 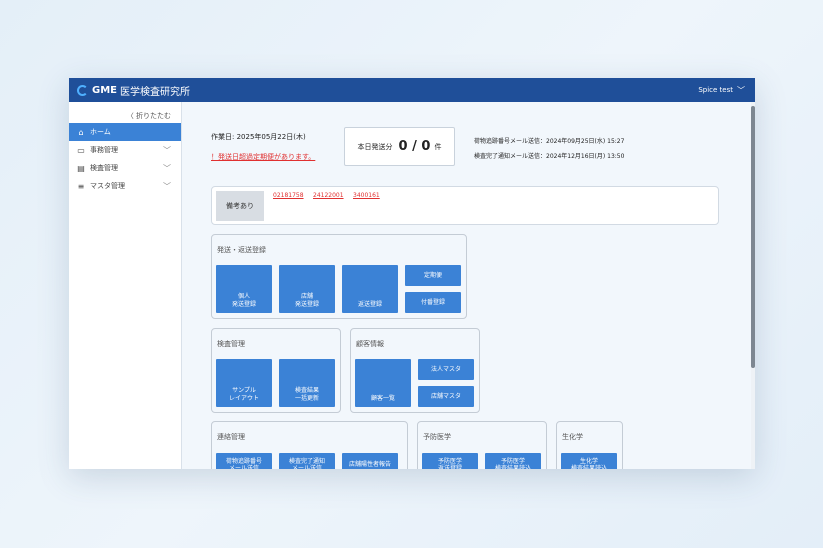 What do you see at coordinates (82, 90) in the screenshot?
I see `logo-mark-icon` at bounding box center [82, 90].